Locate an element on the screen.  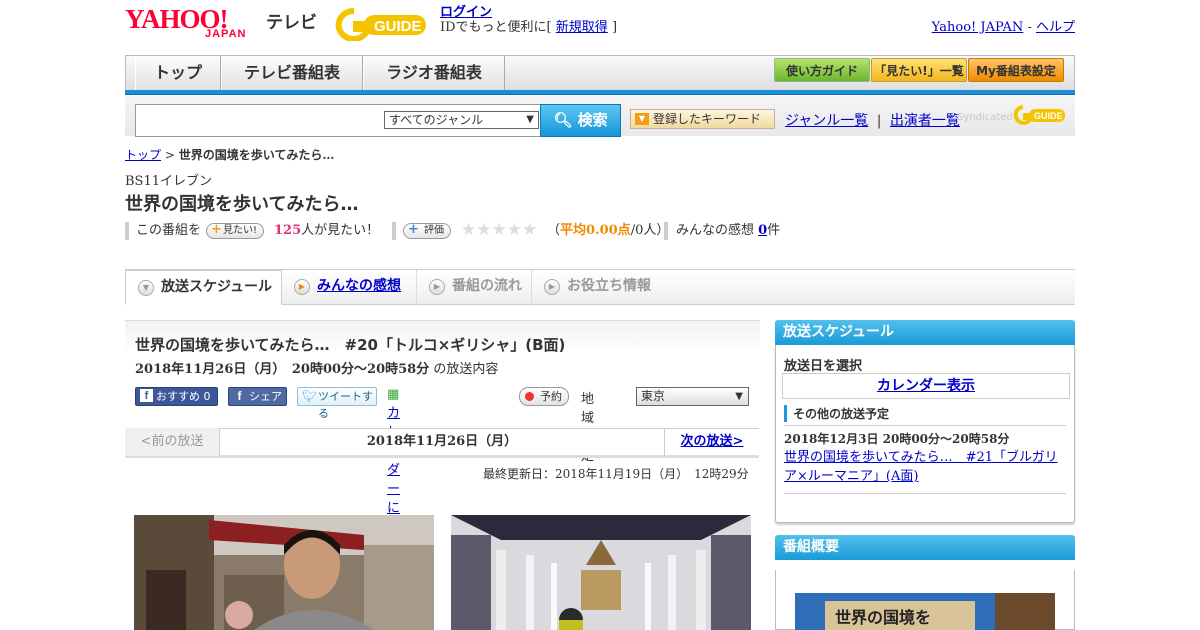
yahoo-japan-logo: YAHOO! JAPAN is located at coordinates (193, 23).